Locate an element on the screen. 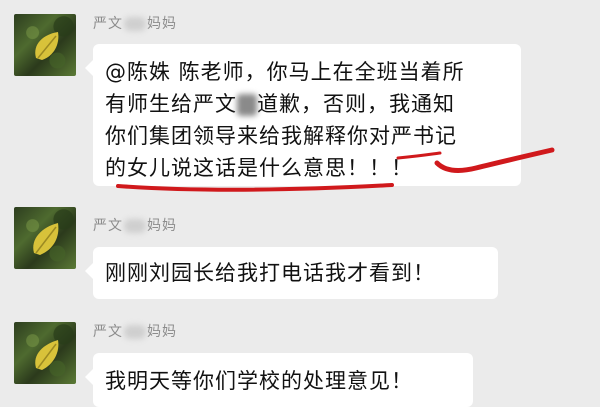  message-bubble: 我明天等你们学校的处理意见！ is located at coordinates (279, 380).